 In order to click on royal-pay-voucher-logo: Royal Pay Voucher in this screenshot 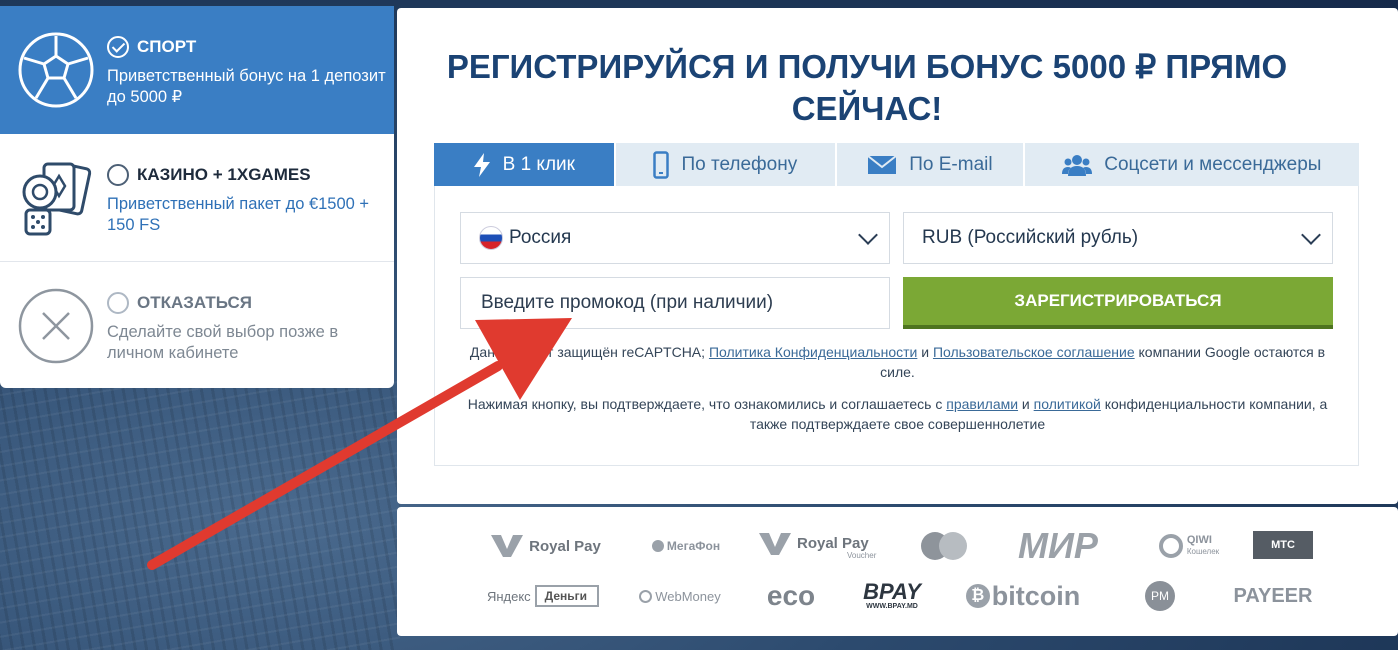, I will do `click(824, 546)`.